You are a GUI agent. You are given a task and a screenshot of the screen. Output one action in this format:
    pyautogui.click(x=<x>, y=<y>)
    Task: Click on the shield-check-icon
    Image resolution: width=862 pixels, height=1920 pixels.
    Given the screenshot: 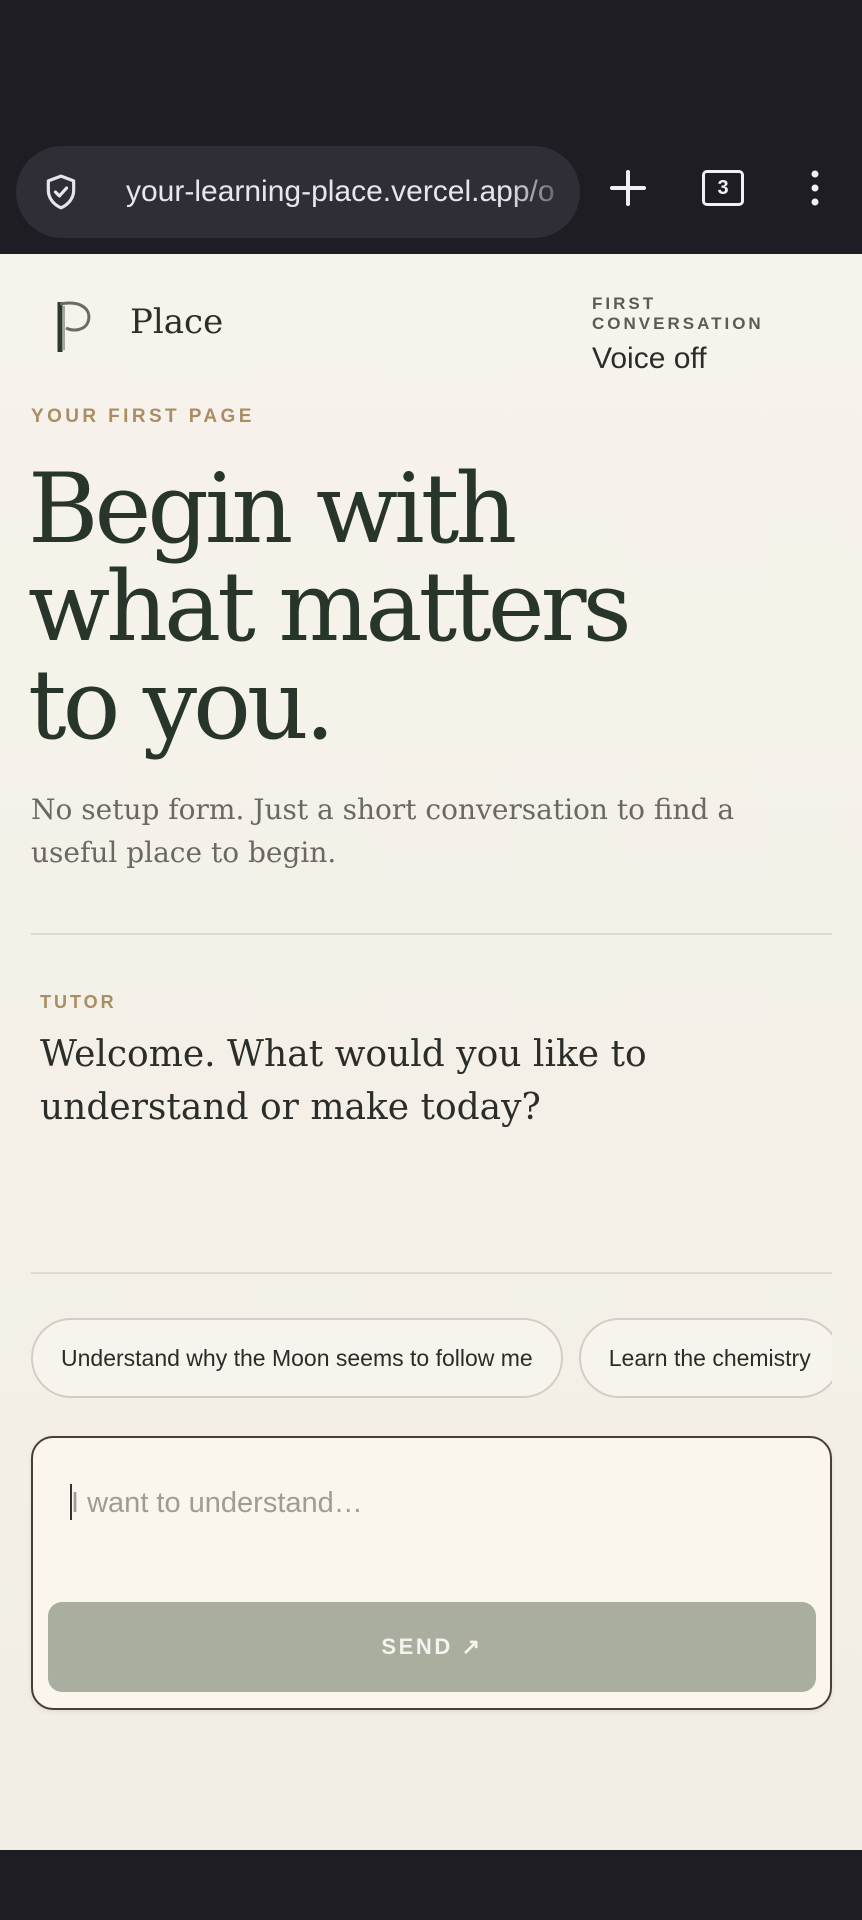 What is the action you would take?
    pyautogui.click(x=61, y=192)
    